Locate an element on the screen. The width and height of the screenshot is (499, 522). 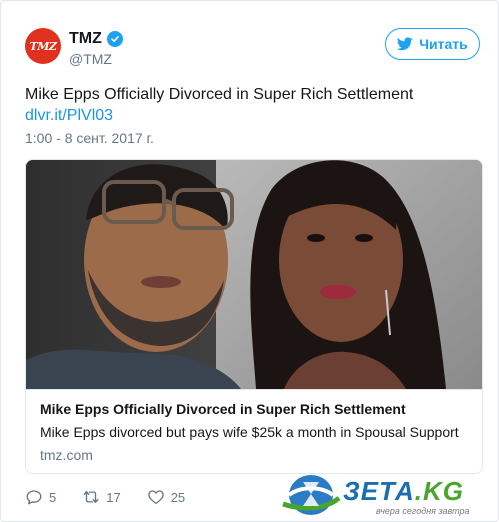
author-handle: @TMZ is located at coordinates (90, 59).